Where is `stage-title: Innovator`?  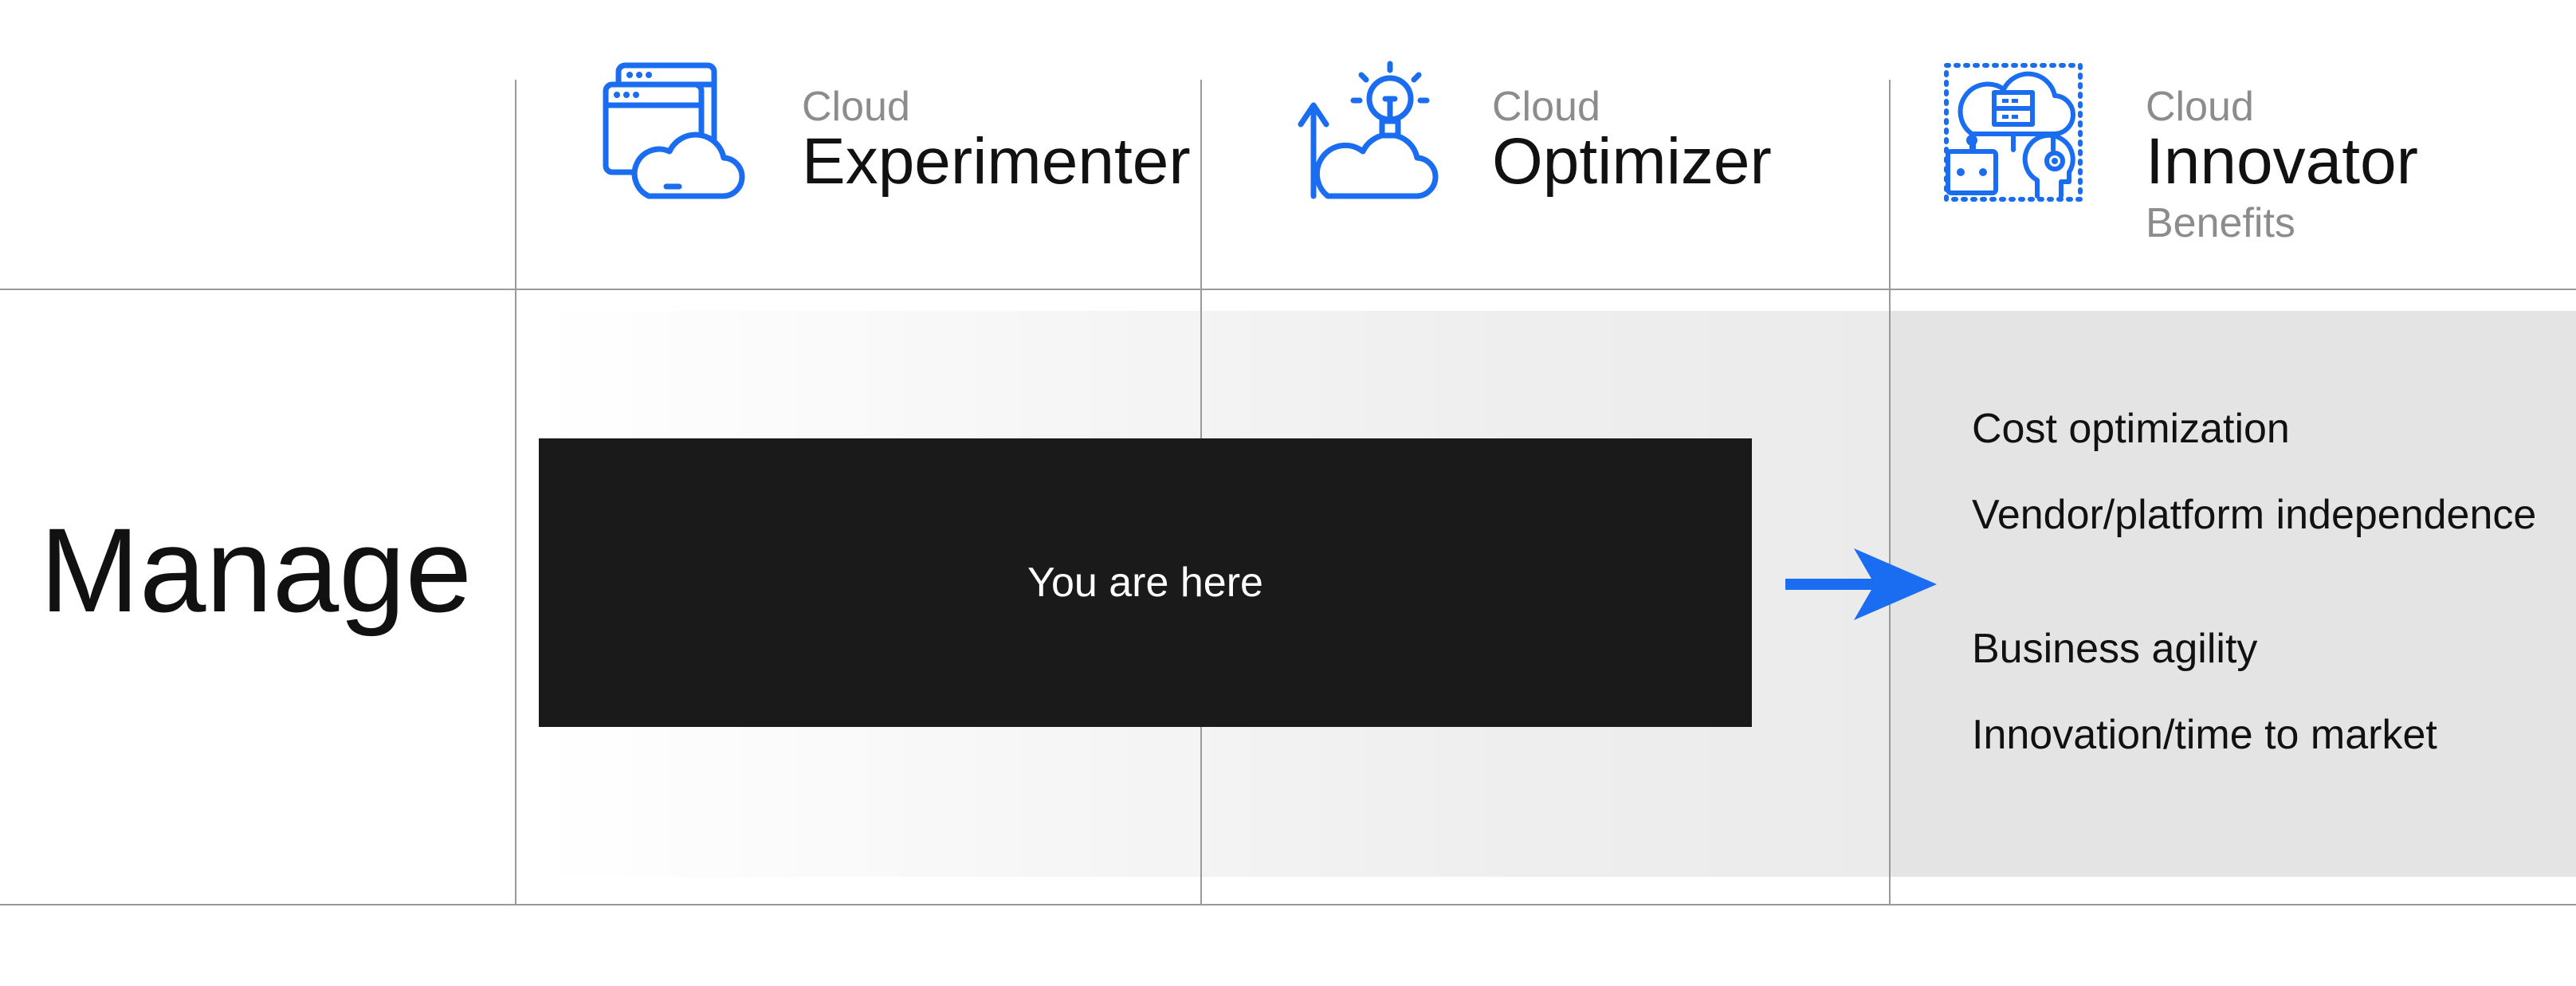
stage-title: Innovator is located at coordinates (2282, 161).